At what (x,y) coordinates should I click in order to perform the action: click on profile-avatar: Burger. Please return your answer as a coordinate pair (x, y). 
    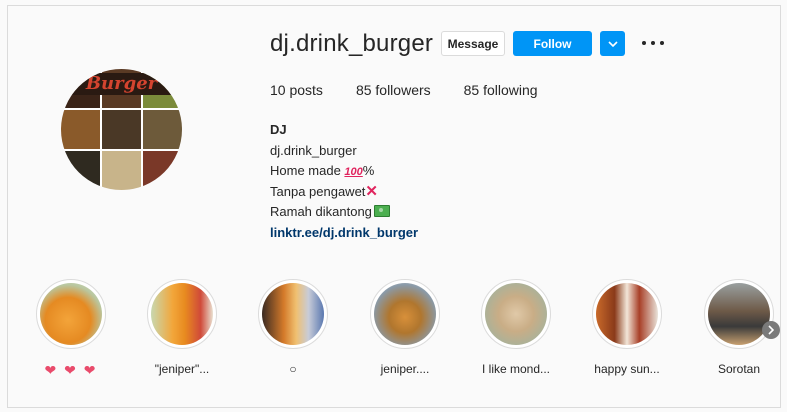
    Looking at the image, I should click on (121, 129).